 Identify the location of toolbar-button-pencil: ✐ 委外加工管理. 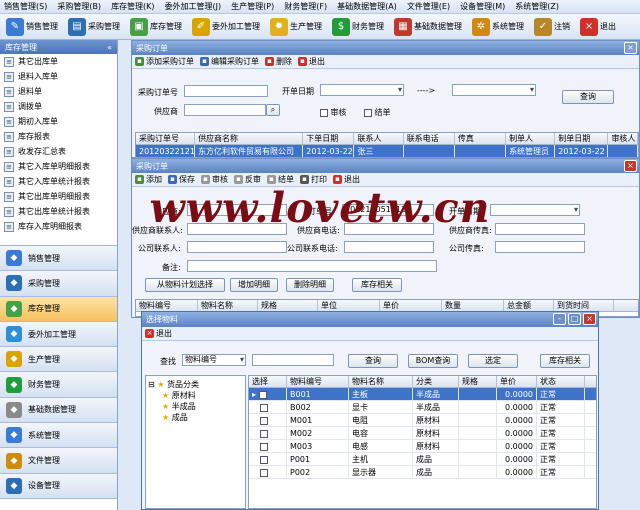
(226, 27).